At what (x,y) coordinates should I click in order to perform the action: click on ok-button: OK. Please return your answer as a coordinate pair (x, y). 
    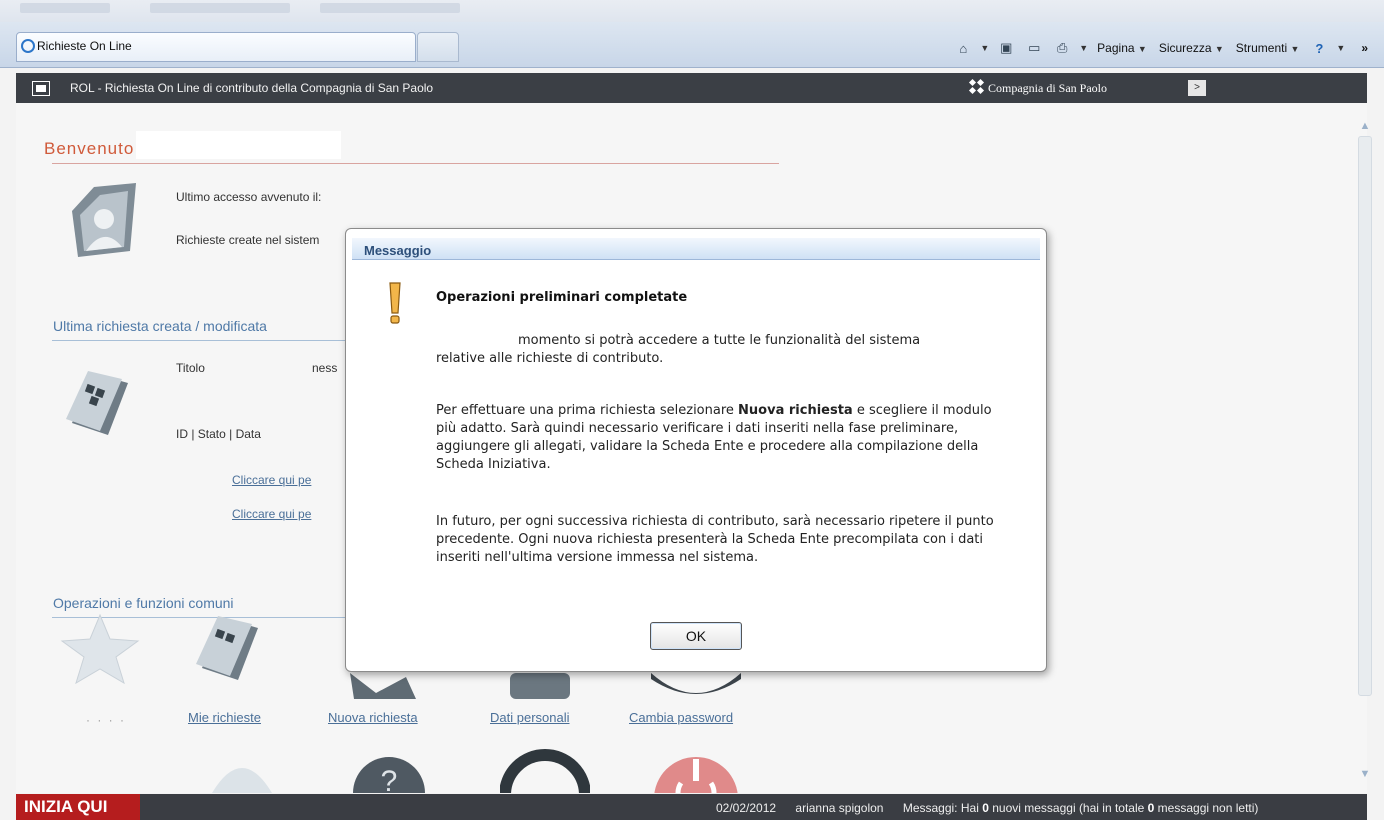
    Looking at the image, I should click on (696, 636).